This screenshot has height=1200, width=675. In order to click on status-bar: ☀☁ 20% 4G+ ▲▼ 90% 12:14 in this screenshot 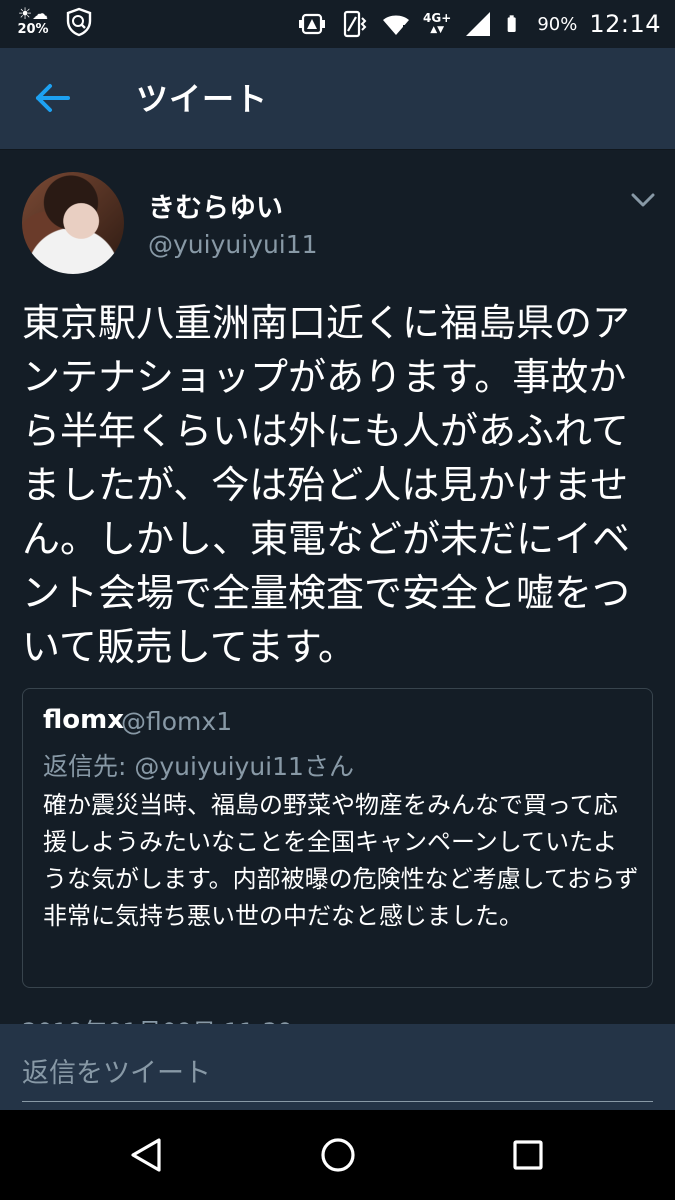, I will do `click(337, 24)`.